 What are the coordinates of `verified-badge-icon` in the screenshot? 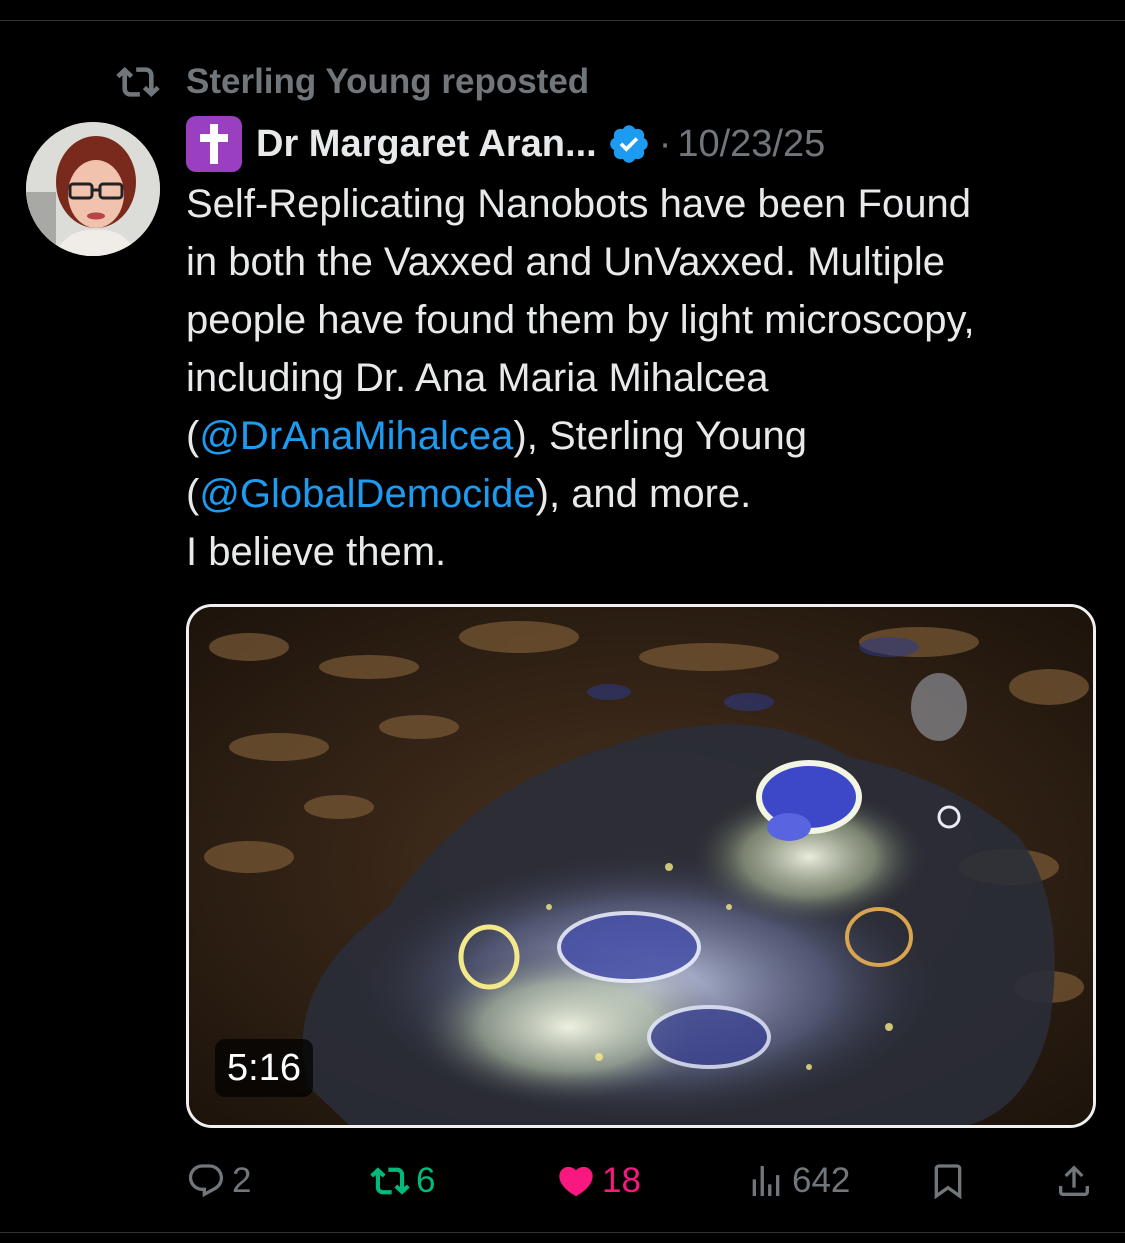 It's located at (629, 144).